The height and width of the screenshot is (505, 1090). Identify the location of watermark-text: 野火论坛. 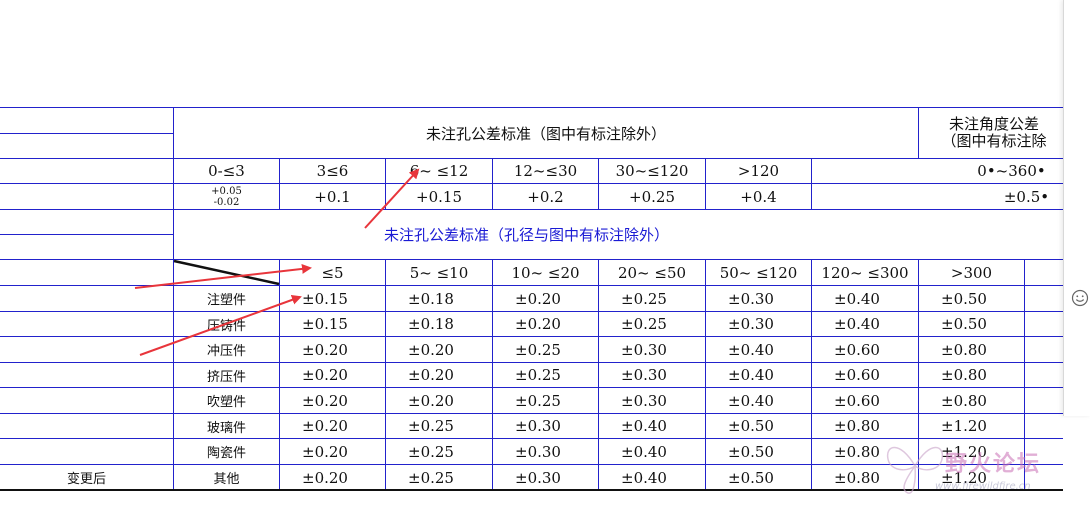
(993, 464).